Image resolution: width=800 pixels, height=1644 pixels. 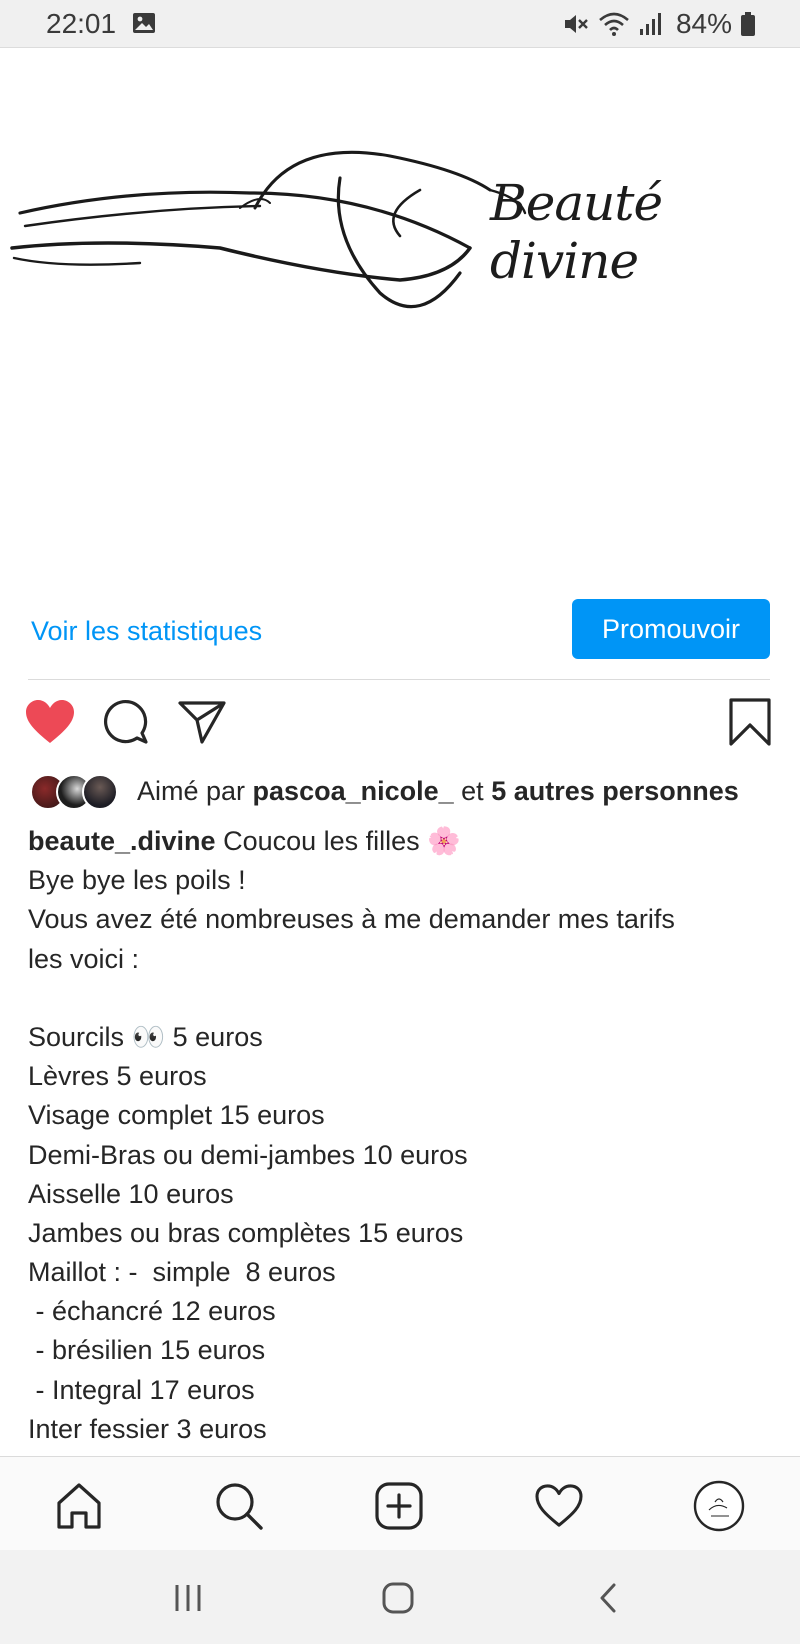 I want to click on caption-line: Jambes ou bras complètes 15 euros, so click(x=246, y=1232).